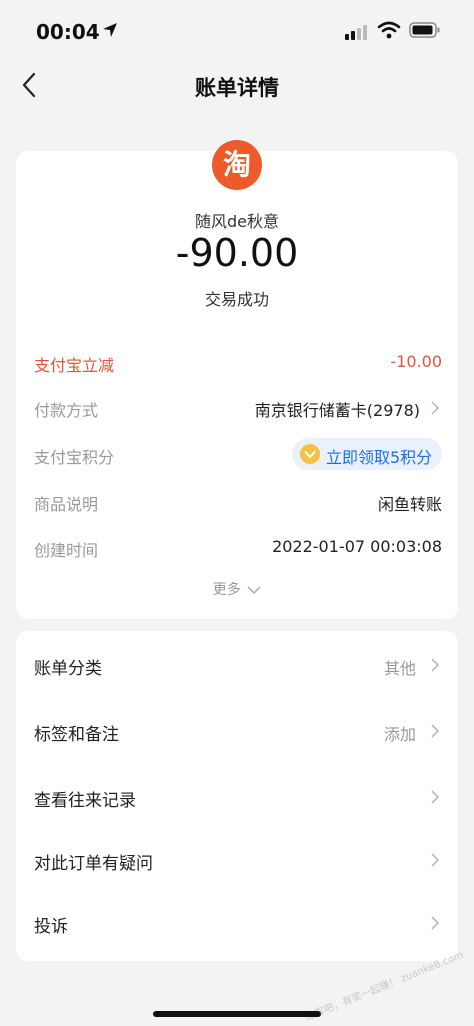 The image size is (474, 1026). Describe the element at coordinates (110, 30) in the screenshot. I see `location-arrow-icon` at that location.